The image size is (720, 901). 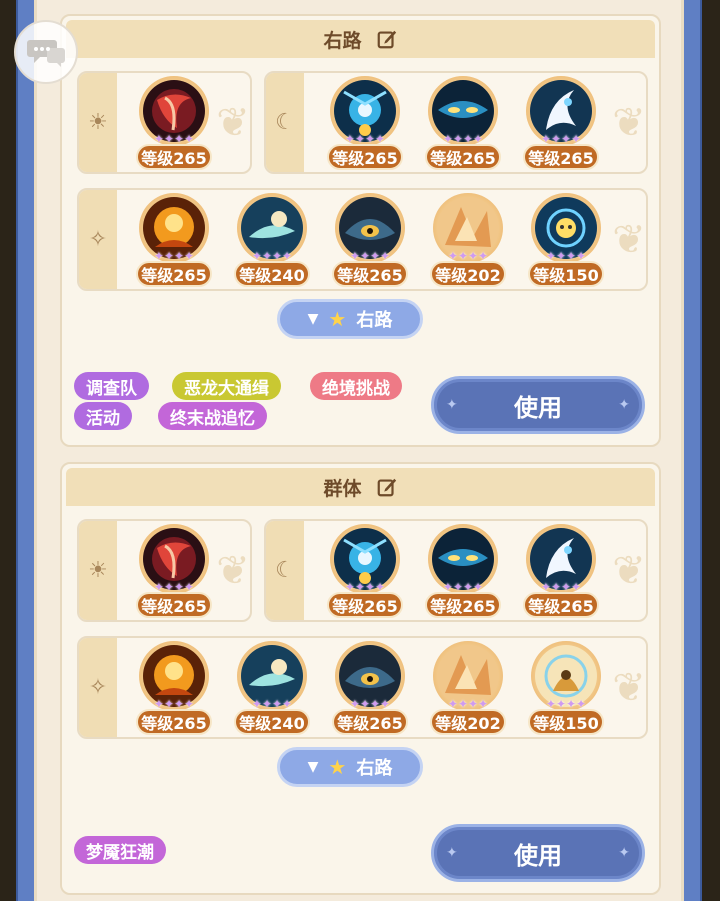 What do you see at coordinates (120, 850) in the screenshot?
I see `tag-badge: 梦魇狂潮` at bounding box center [120, 850].